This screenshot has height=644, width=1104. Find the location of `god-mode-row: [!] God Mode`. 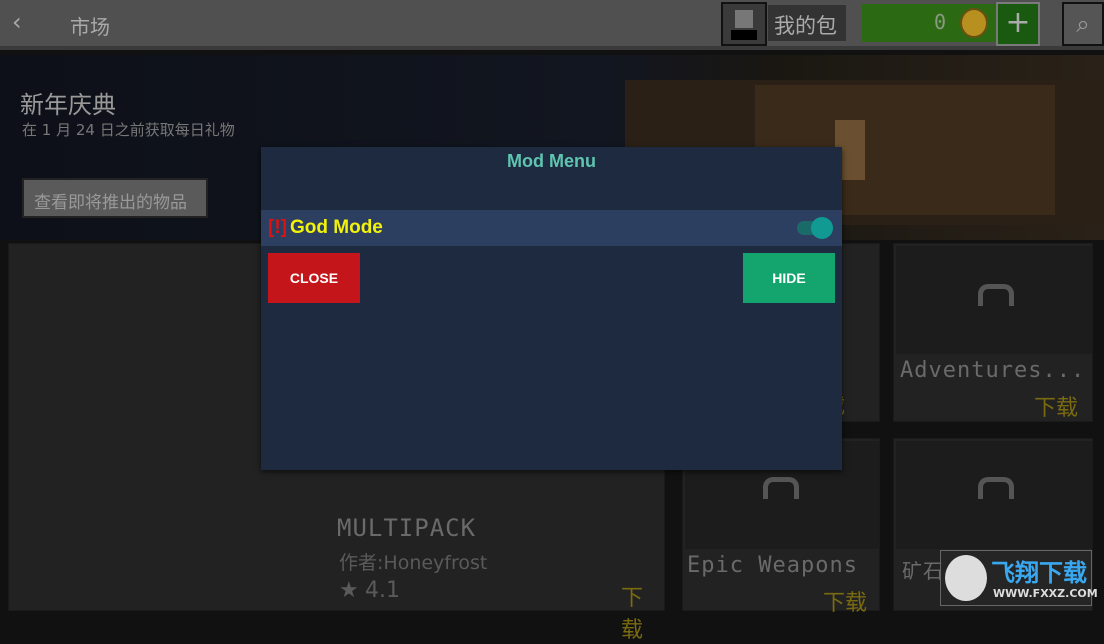

god-mode-row: [!] God Mode is located at coordinates (551, 228).